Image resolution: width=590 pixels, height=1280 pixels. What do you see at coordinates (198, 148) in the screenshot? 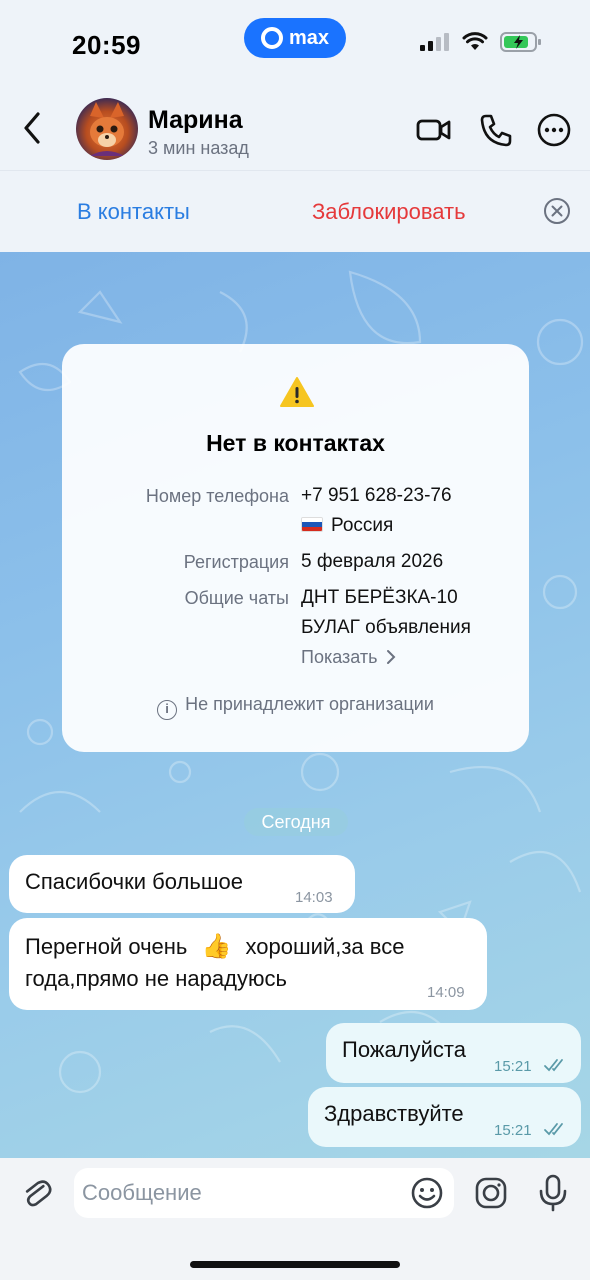
I see `last-seen-status: 3 мин назад` at bounding box center [198, 148].